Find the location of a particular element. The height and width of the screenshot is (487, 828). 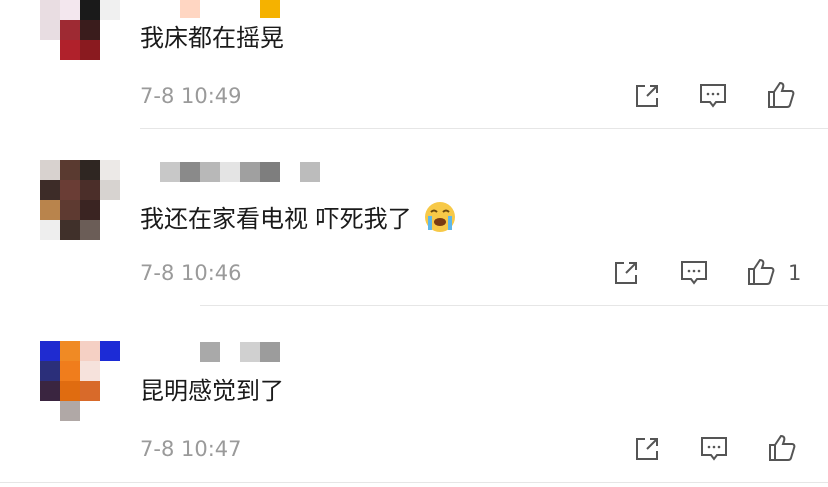

comment-timestamp: 7-8 10:46 is located at coordinates (191, 273).